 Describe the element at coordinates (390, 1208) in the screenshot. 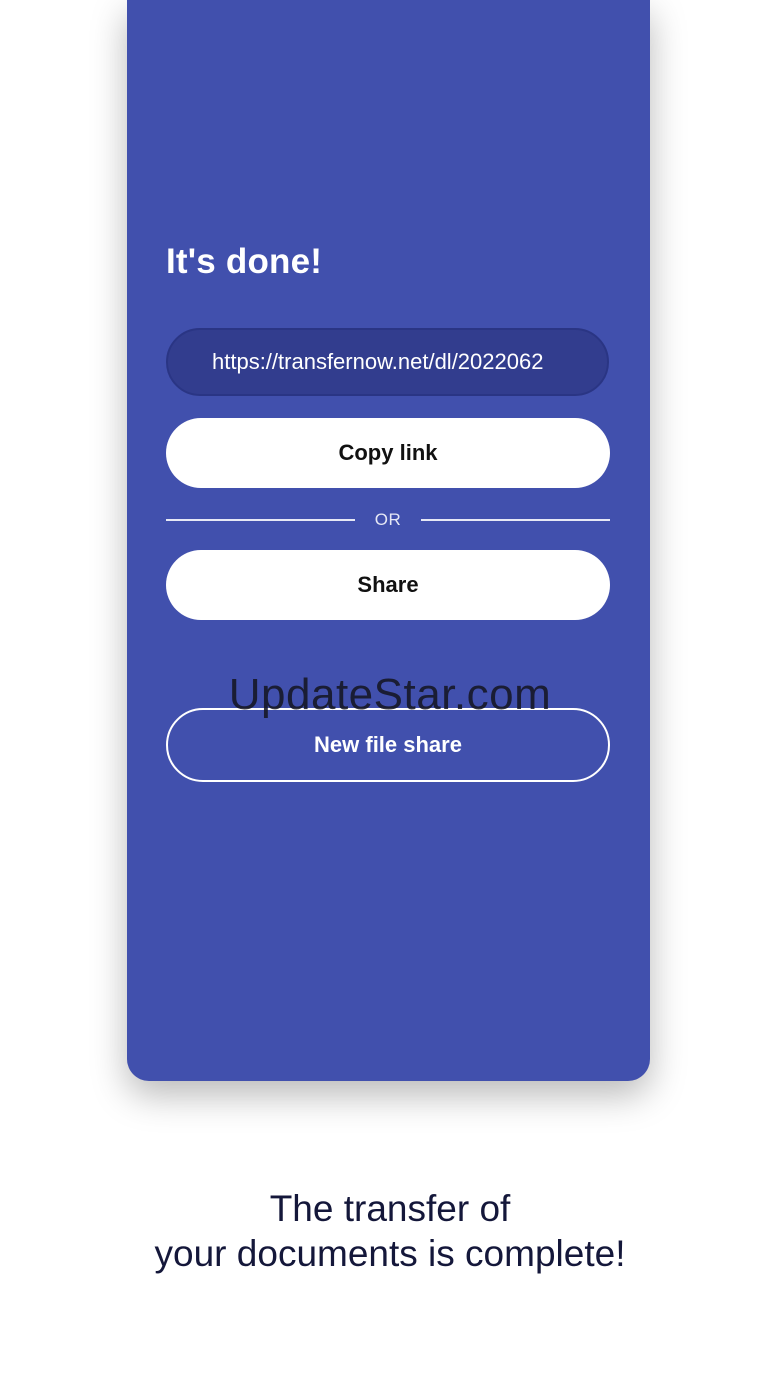

I see `caption-line-1: The transfer of` at that location.